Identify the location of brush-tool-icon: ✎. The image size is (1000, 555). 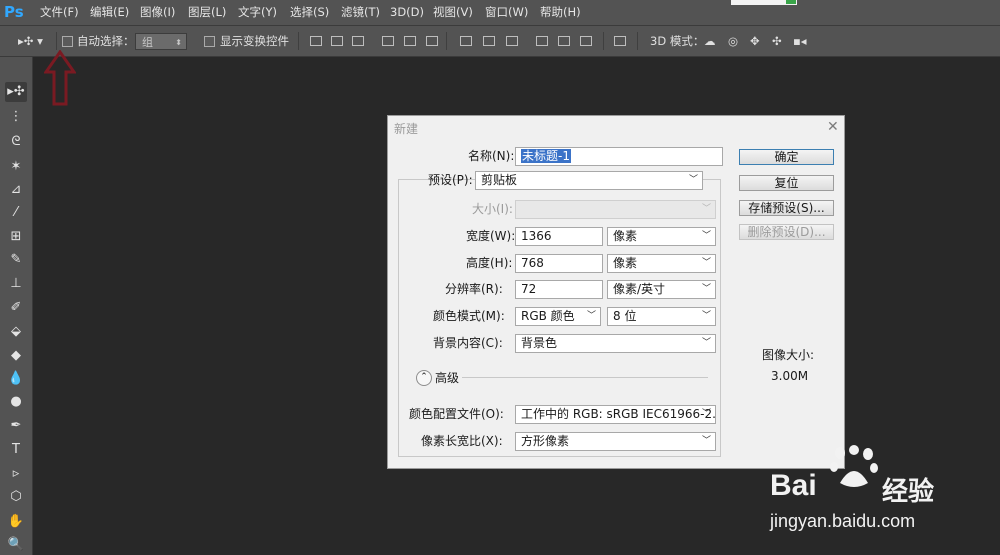
(16, 260).